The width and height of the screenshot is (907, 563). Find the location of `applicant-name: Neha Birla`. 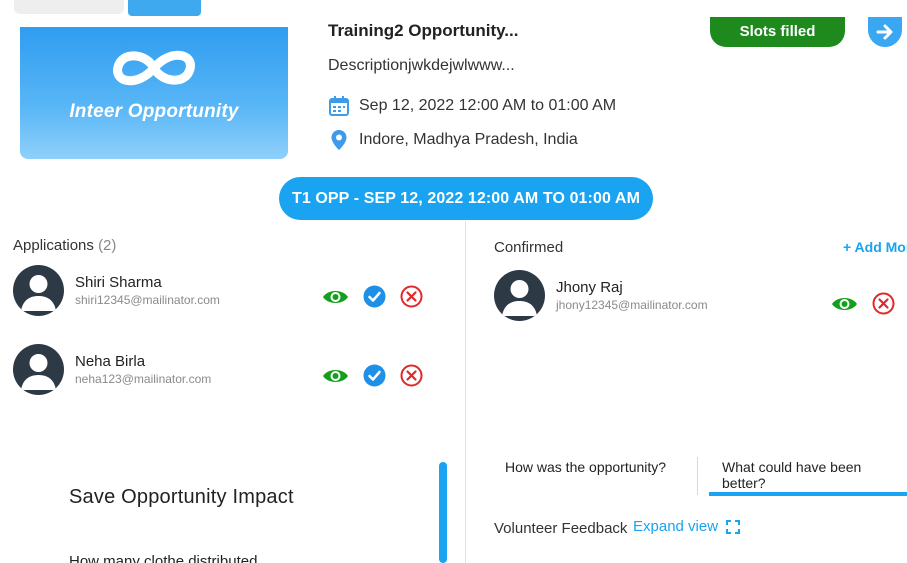

applicant-name: Neha Birla is located at coordinates (110, 361).